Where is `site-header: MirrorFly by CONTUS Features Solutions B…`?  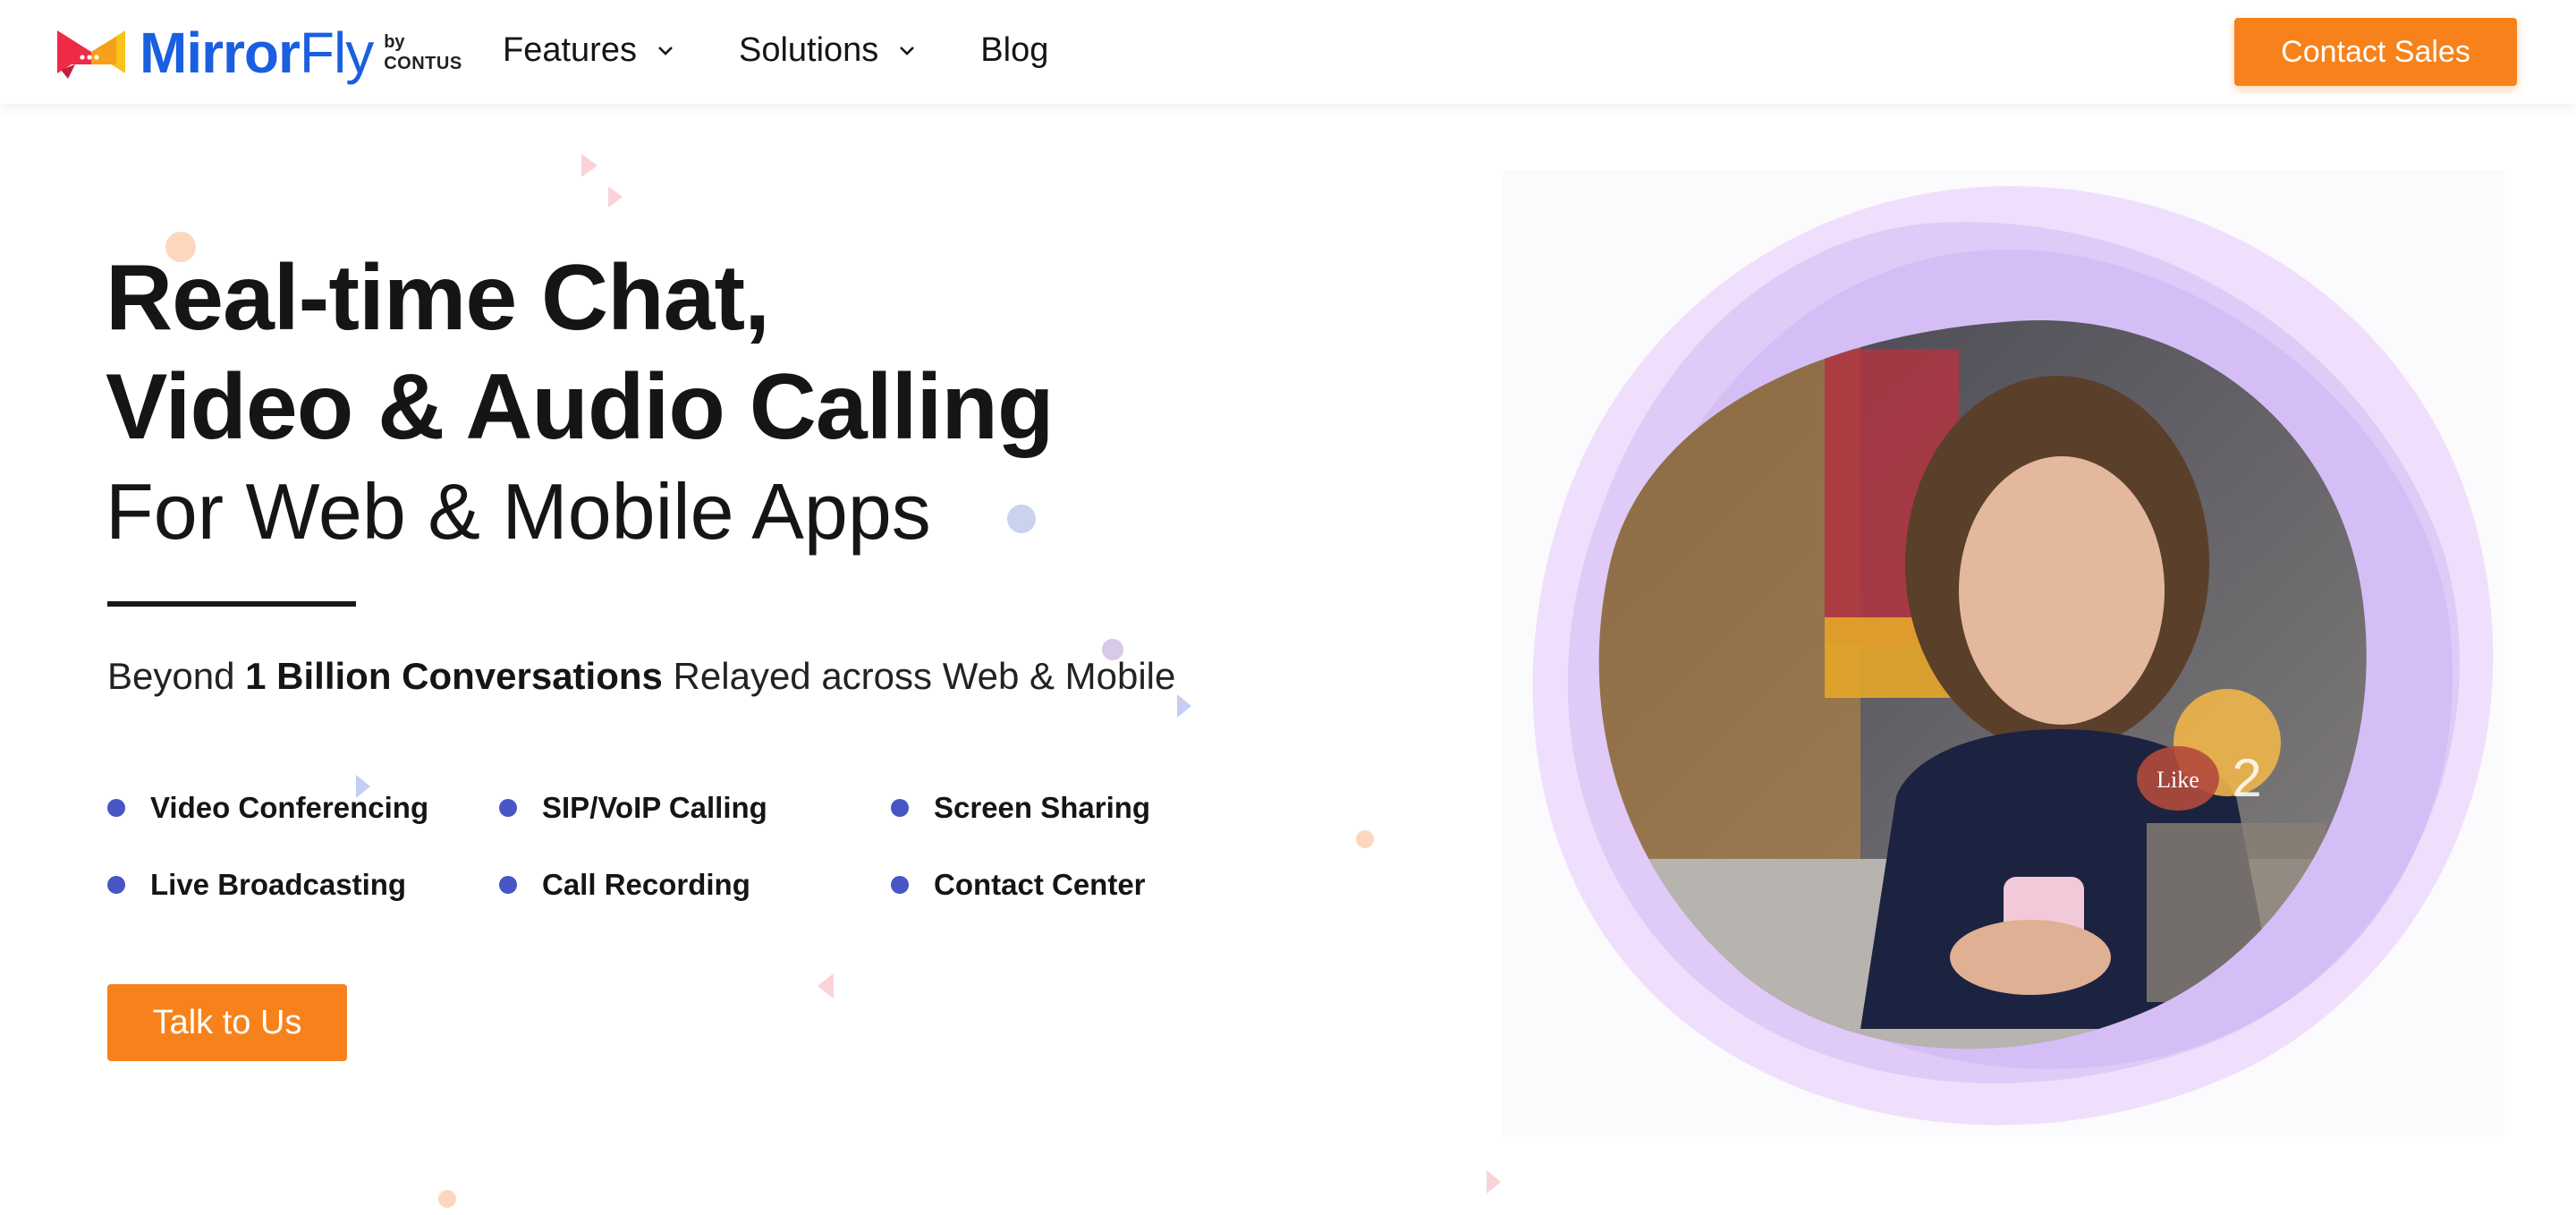 site-header: MirrorFly by CONTUS Features Solutions B… is located at coordinates (1288, 52).